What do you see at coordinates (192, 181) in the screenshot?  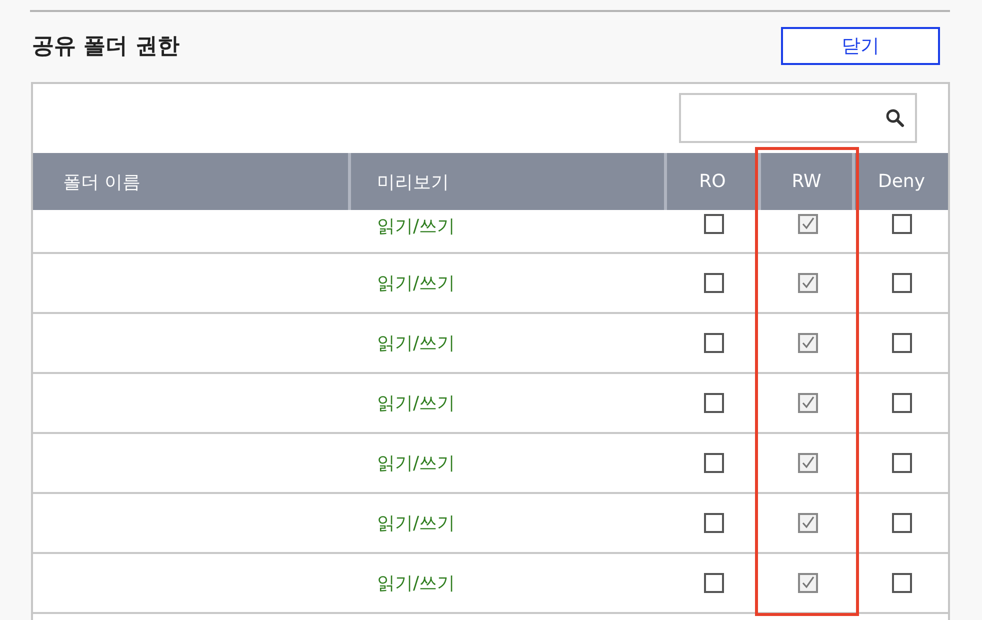 I see `column-header: 폴더 이름` at bounding box center [192, 181].